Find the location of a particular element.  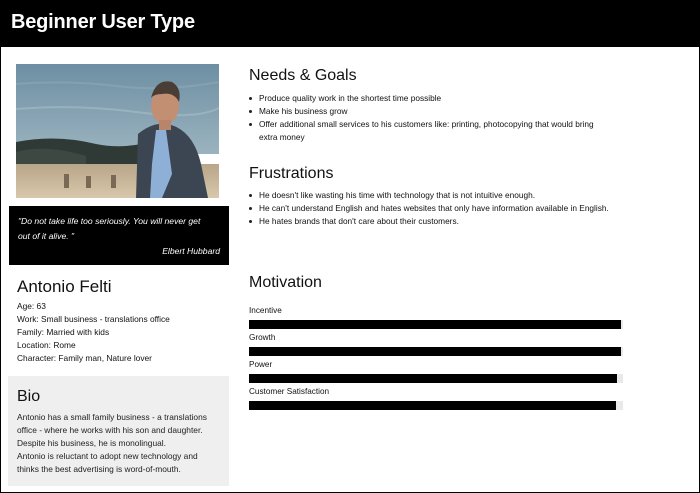

bio-title: Bio is located at coordinates (29, 396).